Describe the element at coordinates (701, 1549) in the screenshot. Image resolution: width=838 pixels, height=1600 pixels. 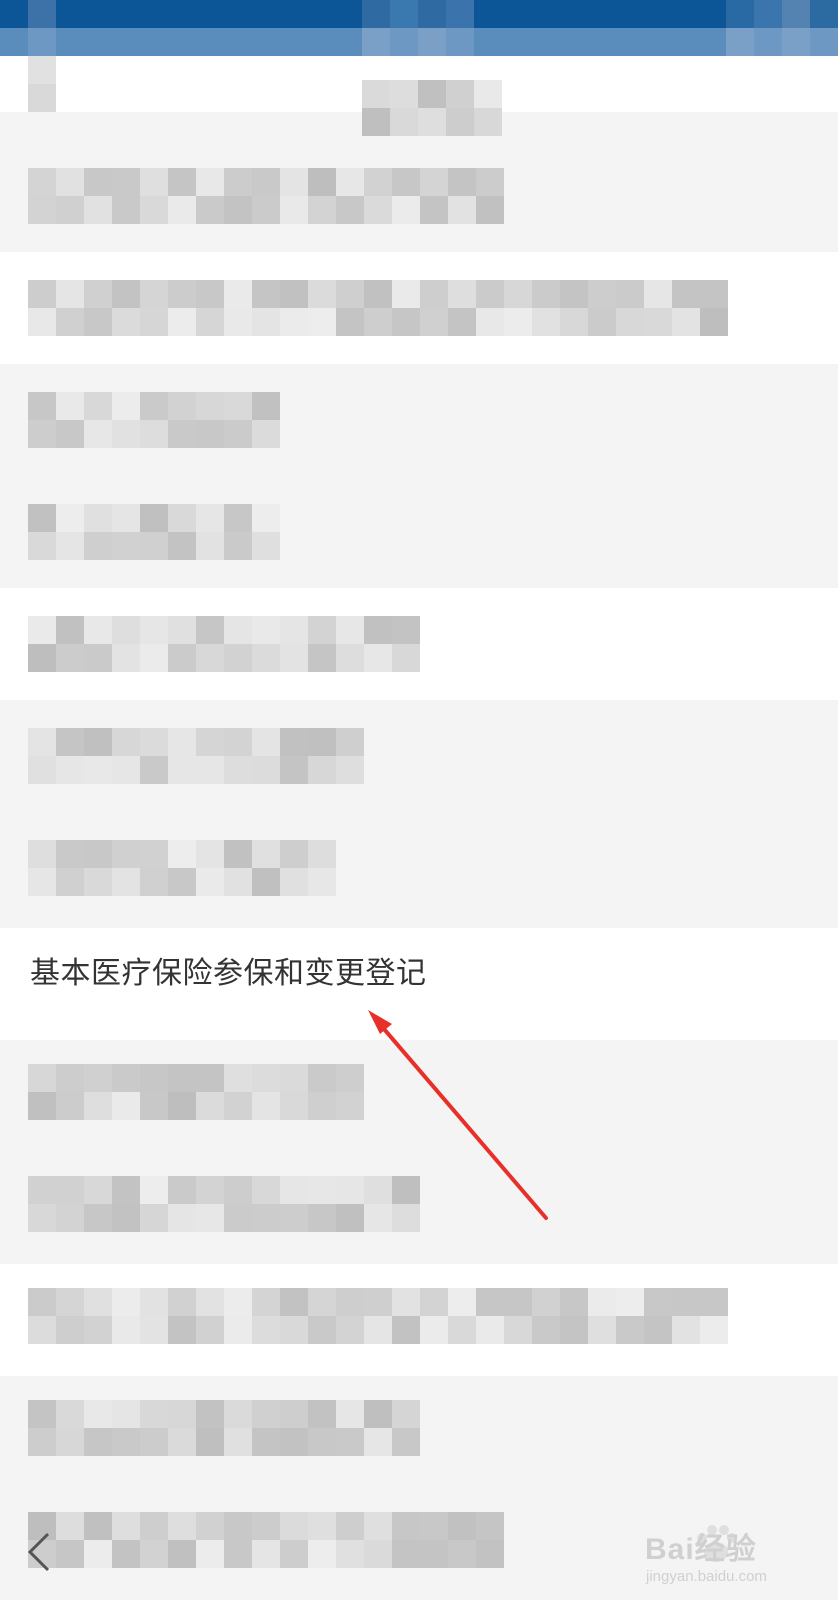
I see `watermark-brand: Bai经验` at that location.